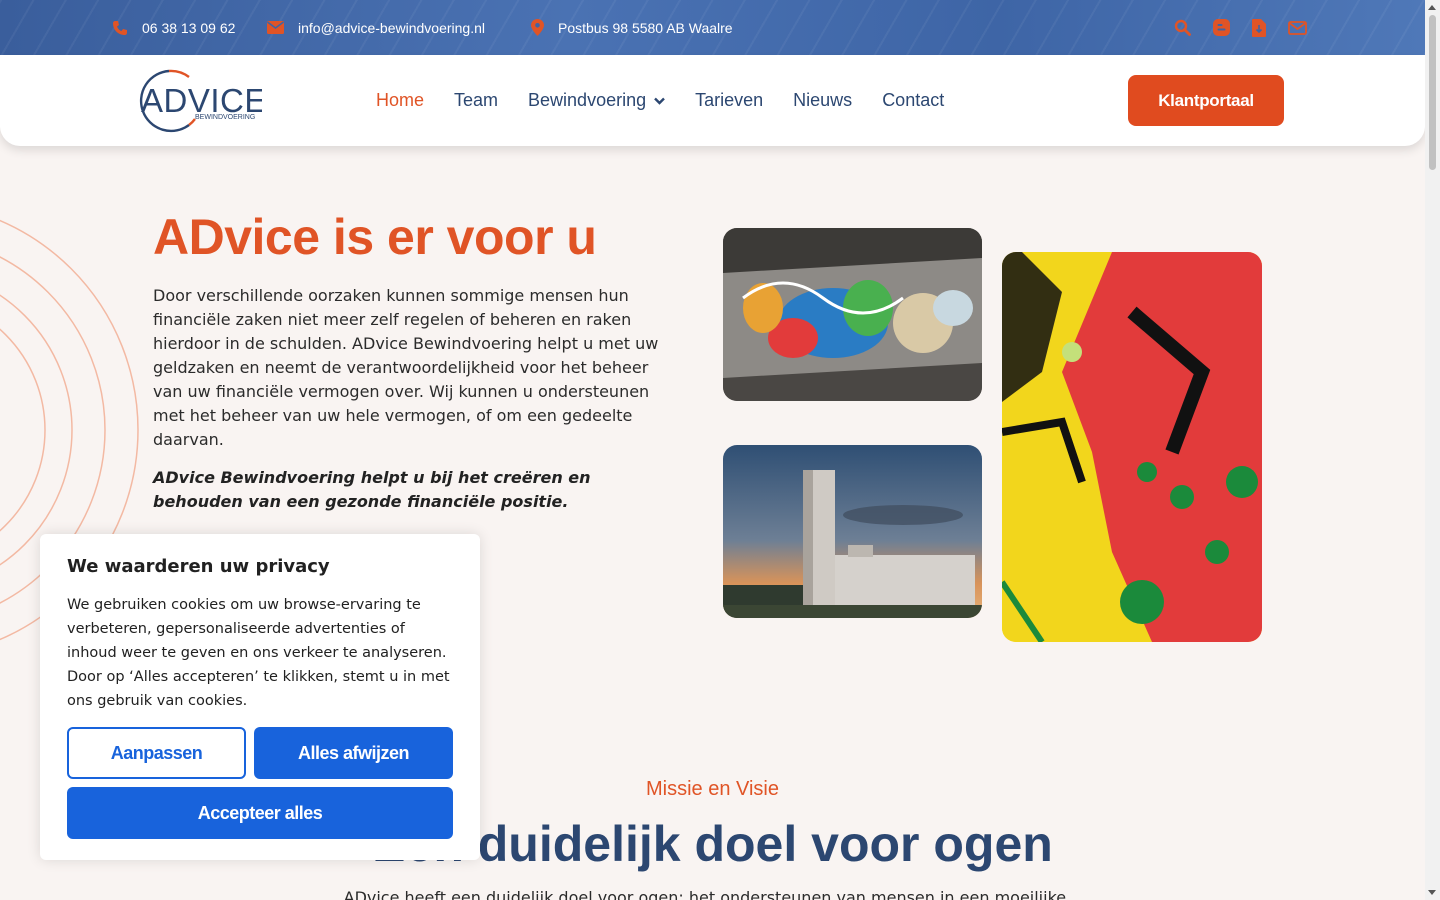 This screenshot has height=900, width=1440. What do you see at coordinates (587, 100) in the screenshot?
I see `nav-bewindvoering-label: Bewindvoering` at bounding box center [587, 100].